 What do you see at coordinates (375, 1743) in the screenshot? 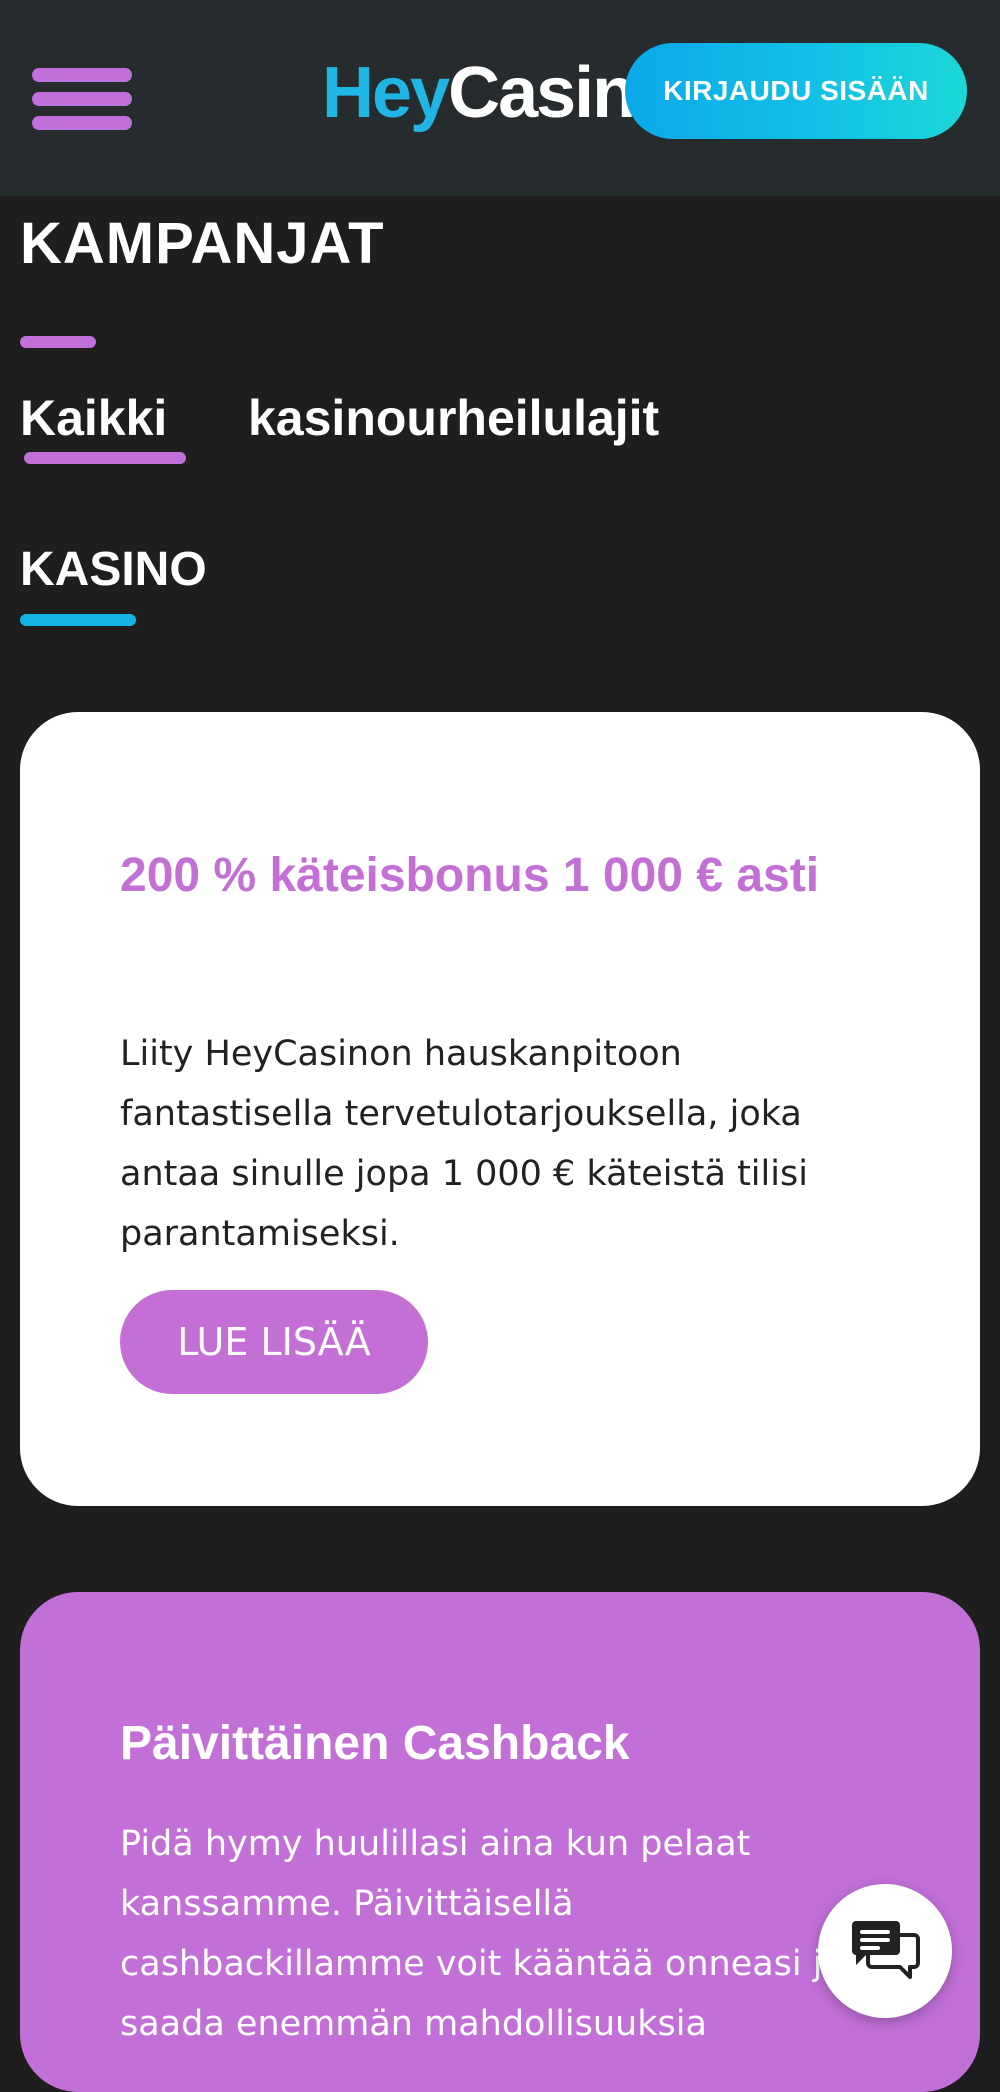
I see `promo-title: Päivittäinen Cashback` at bounding box center [375, 1743].